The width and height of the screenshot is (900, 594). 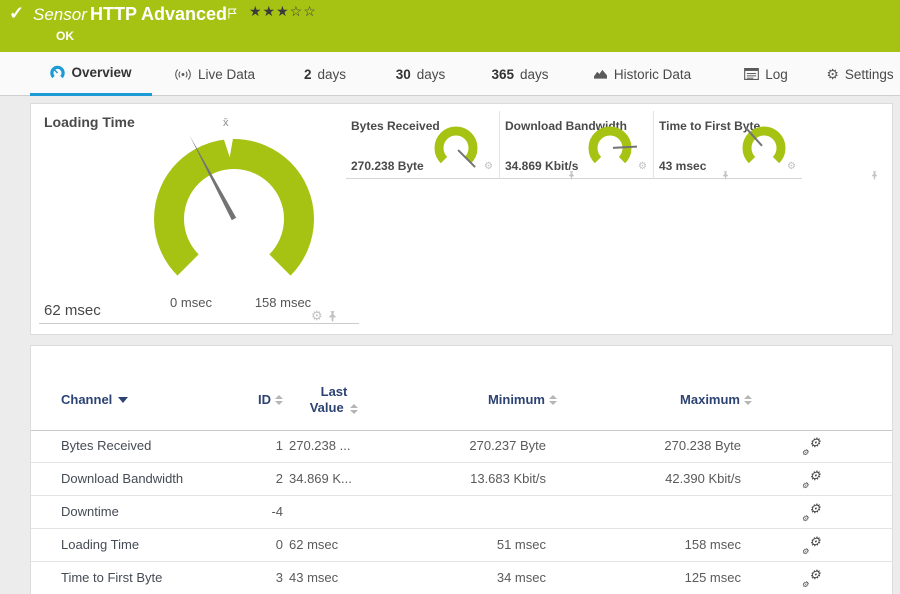 What do you see at coordinates (232, 15) in the screenshot?
I see `favorite-flag-icon` at bounding box center [232, 15].